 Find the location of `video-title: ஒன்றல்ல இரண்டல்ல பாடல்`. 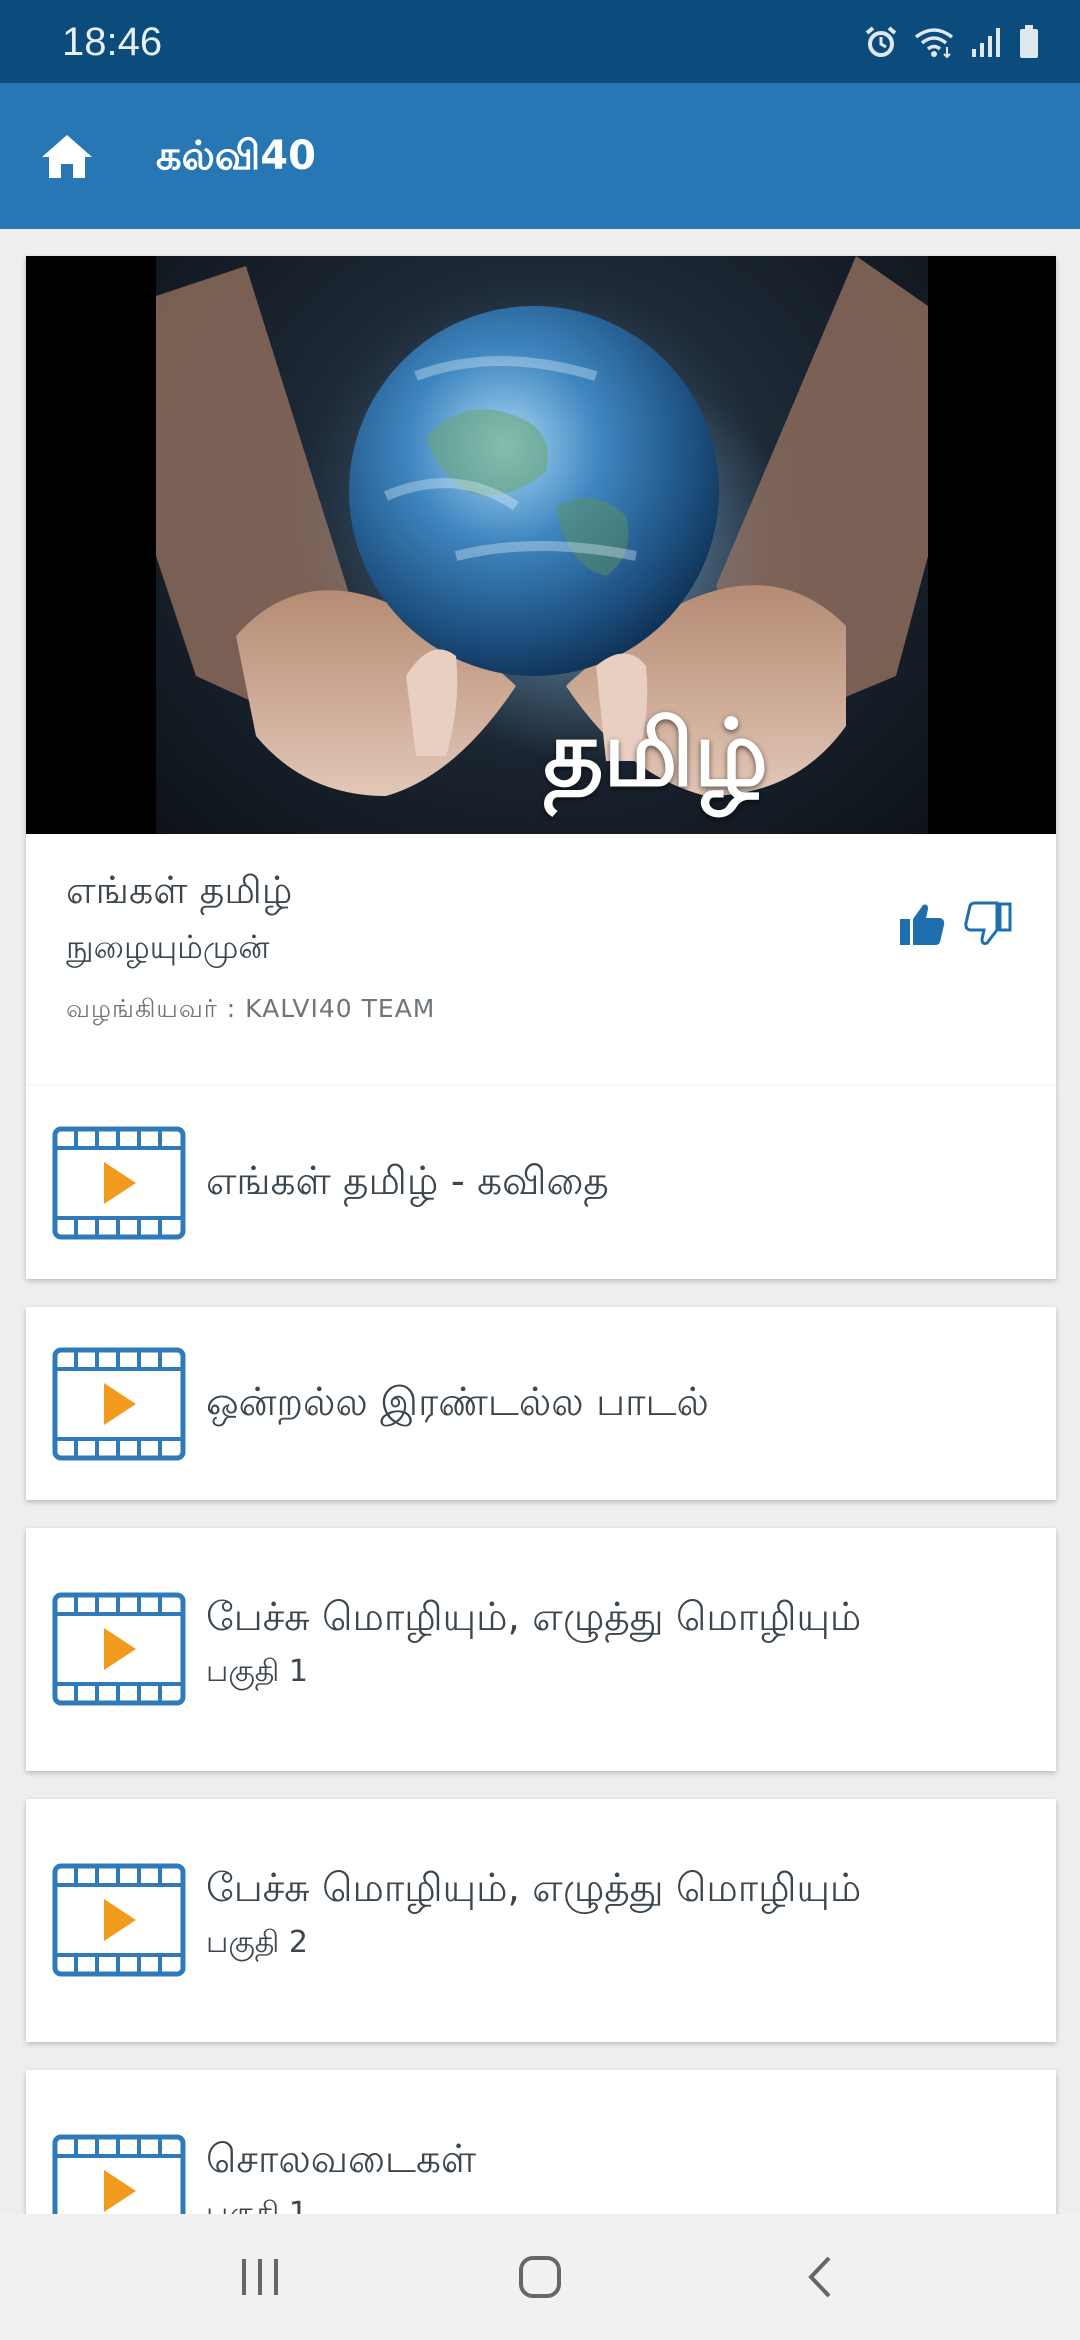

video-title: ஒன்றல்ல இரண்டல்ல பாடல் is located at coordinates (457, 1402).